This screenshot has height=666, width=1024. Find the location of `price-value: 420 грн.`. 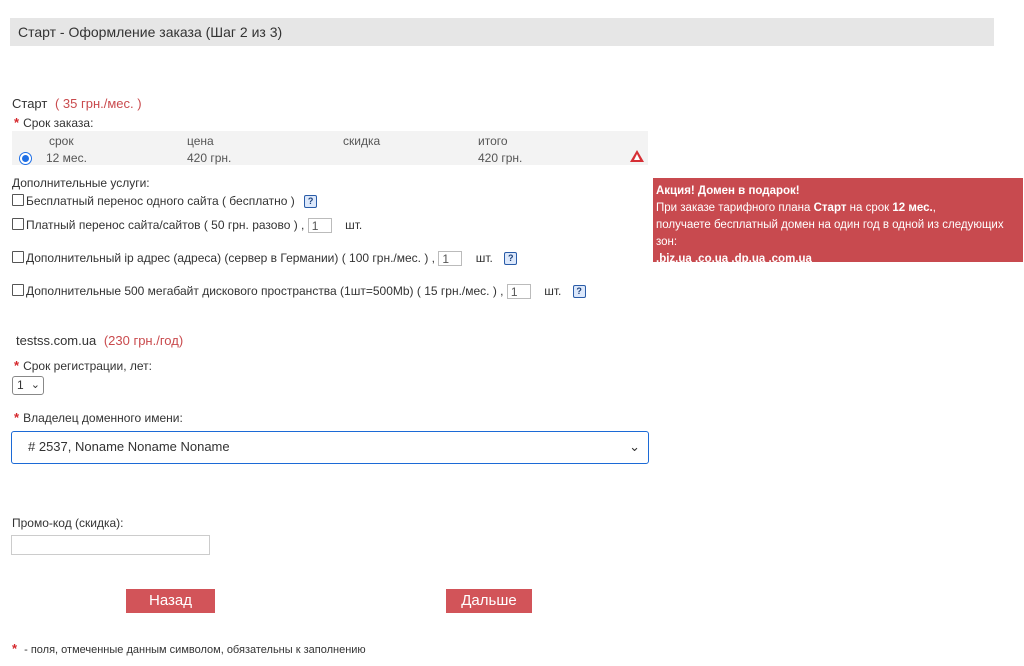

price-value: 420 грн. is located at coordinates (209, 158).